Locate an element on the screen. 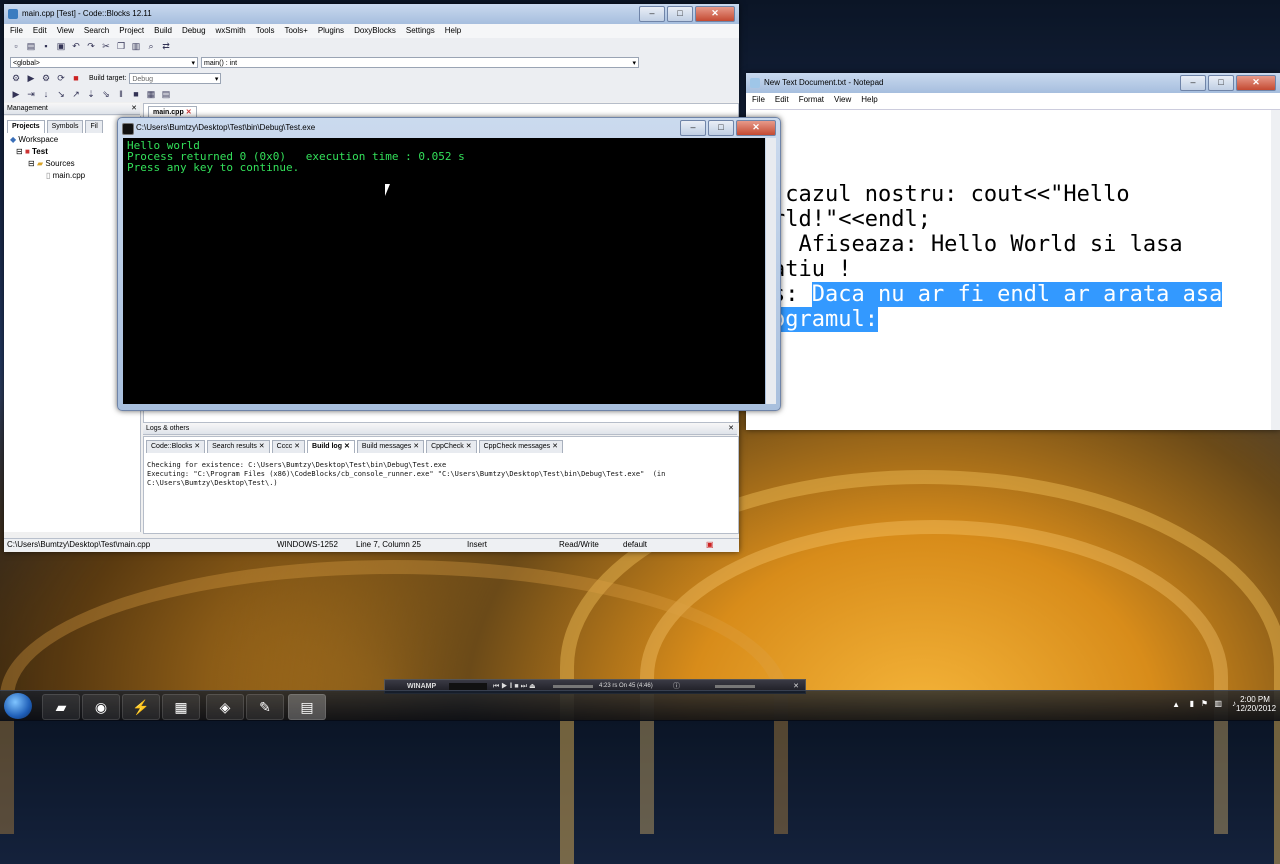  active-window-icon: ▤ is located at coordinates (307, 707).